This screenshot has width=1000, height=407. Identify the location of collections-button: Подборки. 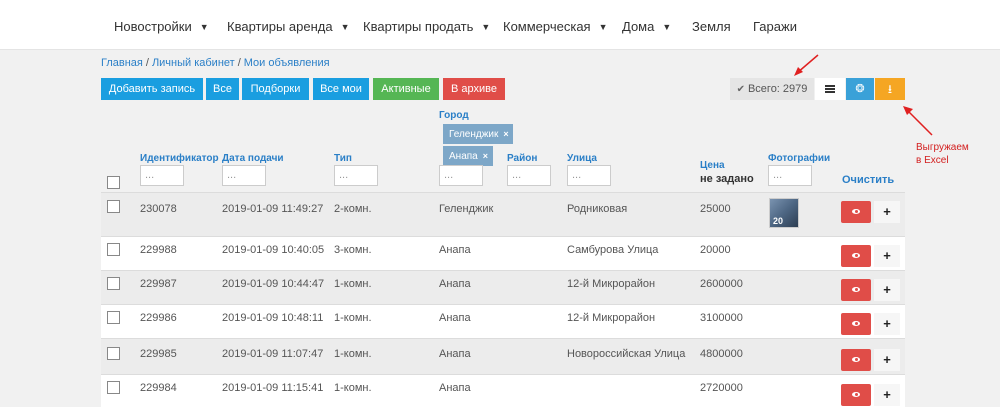
(275, 89).